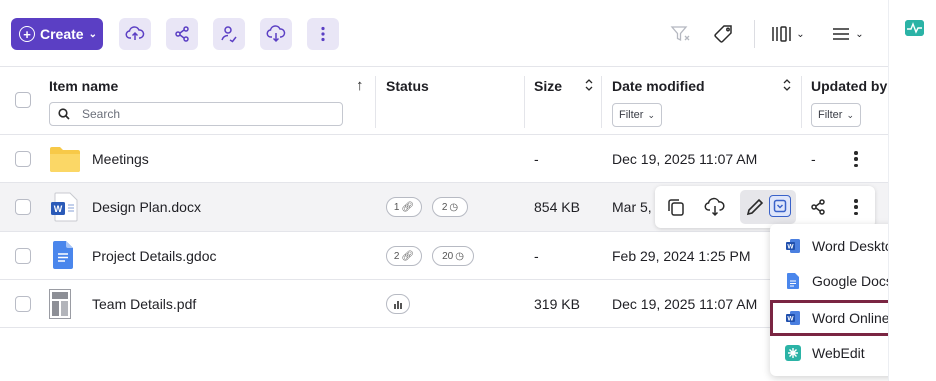  I want to click on select-all-checkbox, so click(23, 100).